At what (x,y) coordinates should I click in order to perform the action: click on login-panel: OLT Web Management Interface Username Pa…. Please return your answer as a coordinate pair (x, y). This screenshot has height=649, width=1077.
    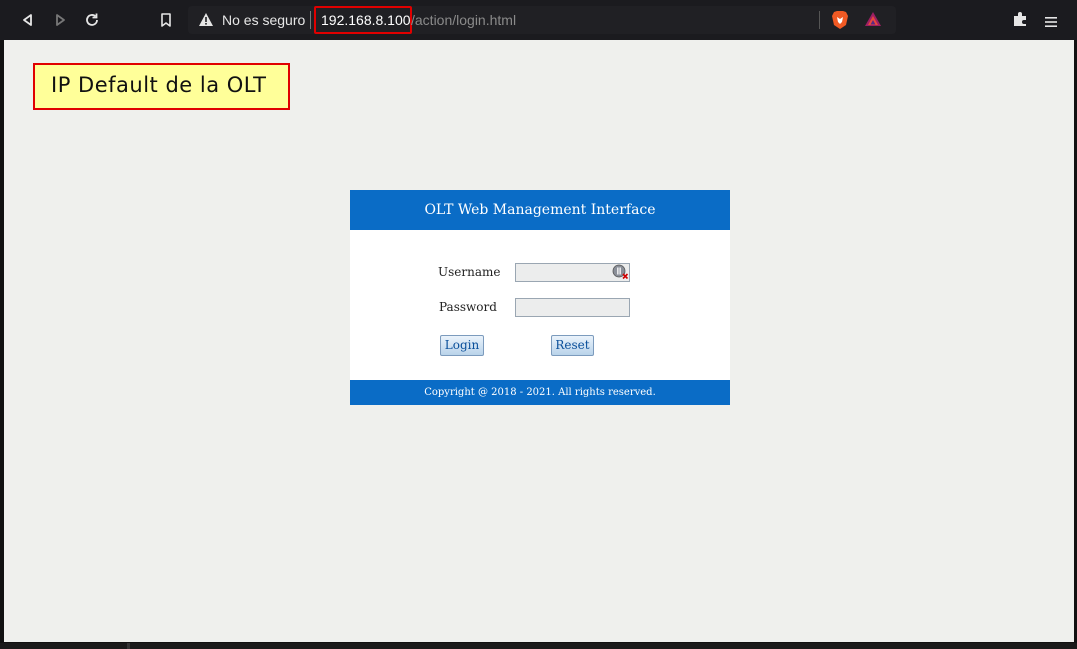
    Looking at the image, I should click on (540, 297).